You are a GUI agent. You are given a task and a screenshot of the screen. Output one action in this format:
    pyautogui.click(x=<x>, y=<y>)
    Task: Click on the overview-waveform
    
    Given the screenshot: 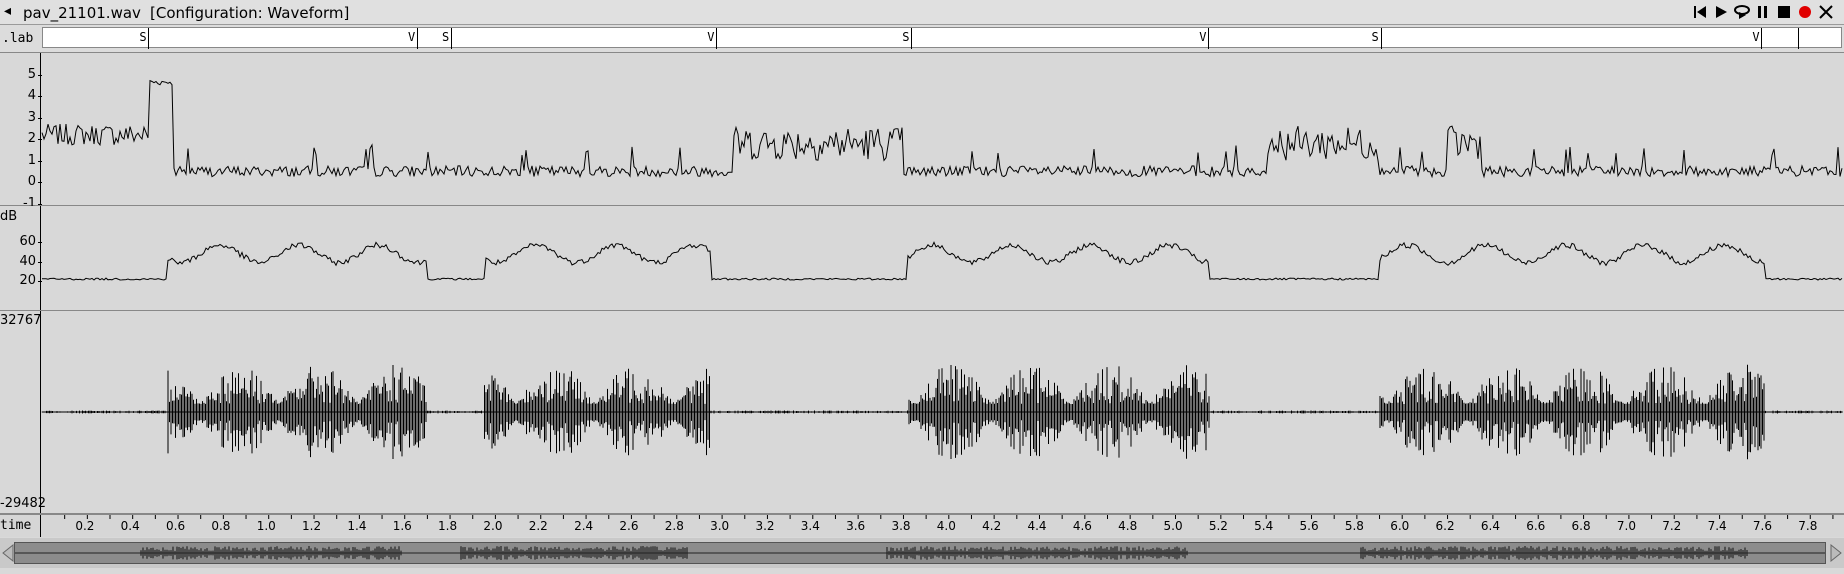 What is the action you would take?
    pyautogui.click(x=920, y=553)
    